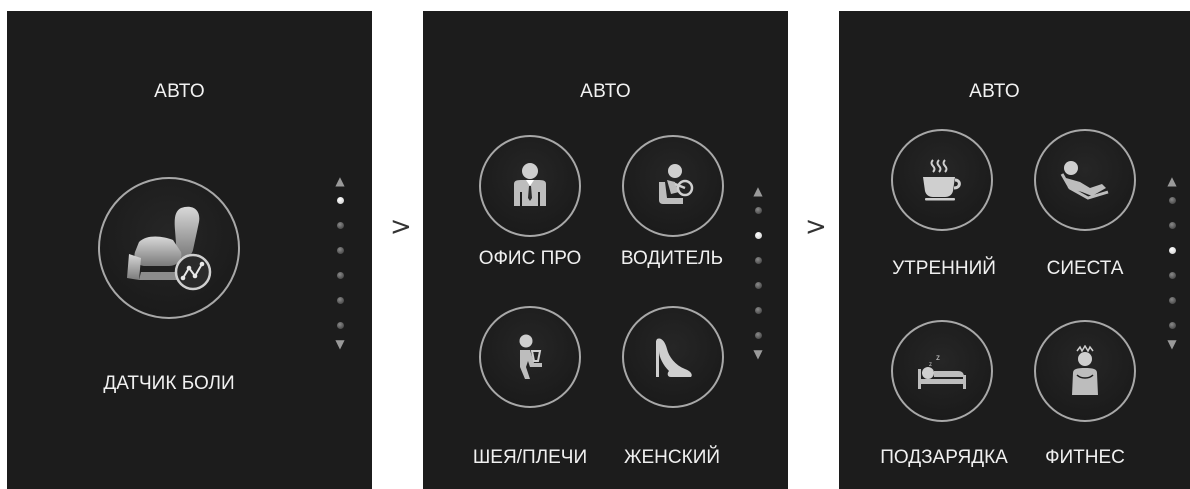 The width and height of the screenshot is (1190, 489). I want to click on office-person-icon, so click(530, 186).